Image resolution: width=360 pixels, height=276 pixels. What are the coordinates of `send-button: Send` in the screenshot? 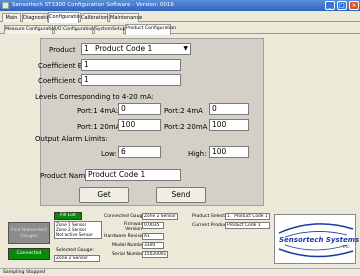 It's located at (181, 195).